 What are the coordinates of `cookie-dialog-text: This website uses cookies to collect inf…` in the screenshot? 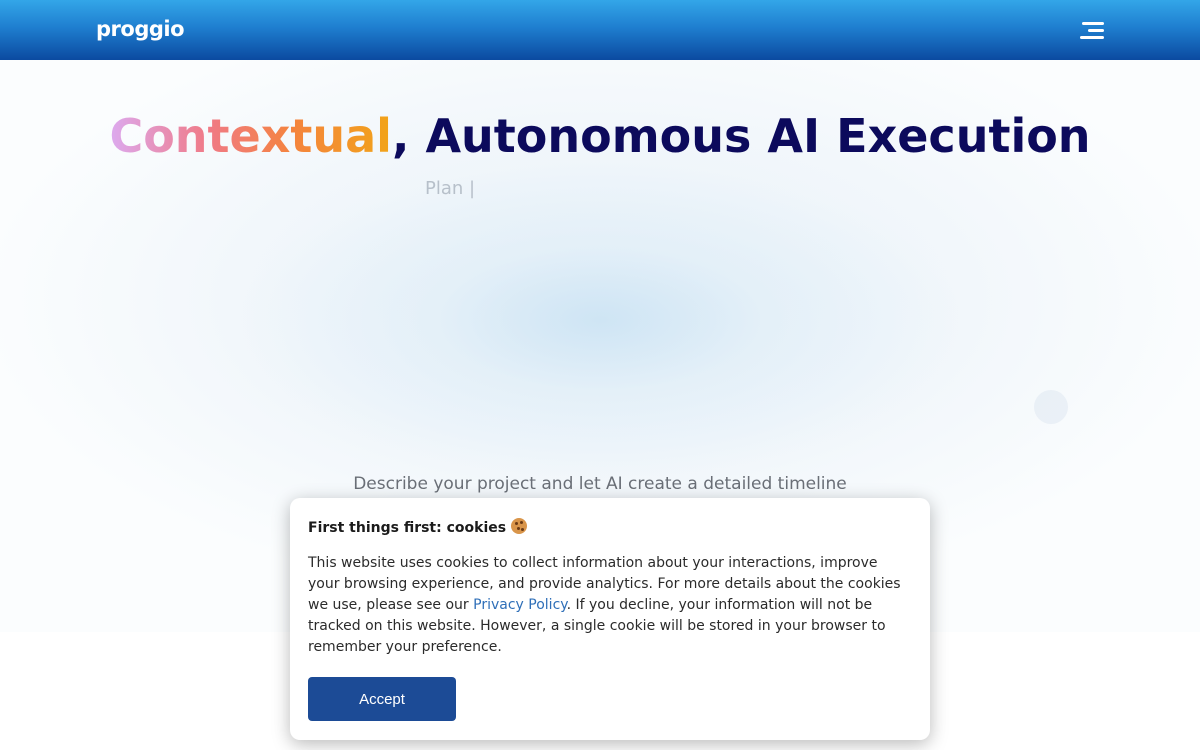 It's located at (608, 605).